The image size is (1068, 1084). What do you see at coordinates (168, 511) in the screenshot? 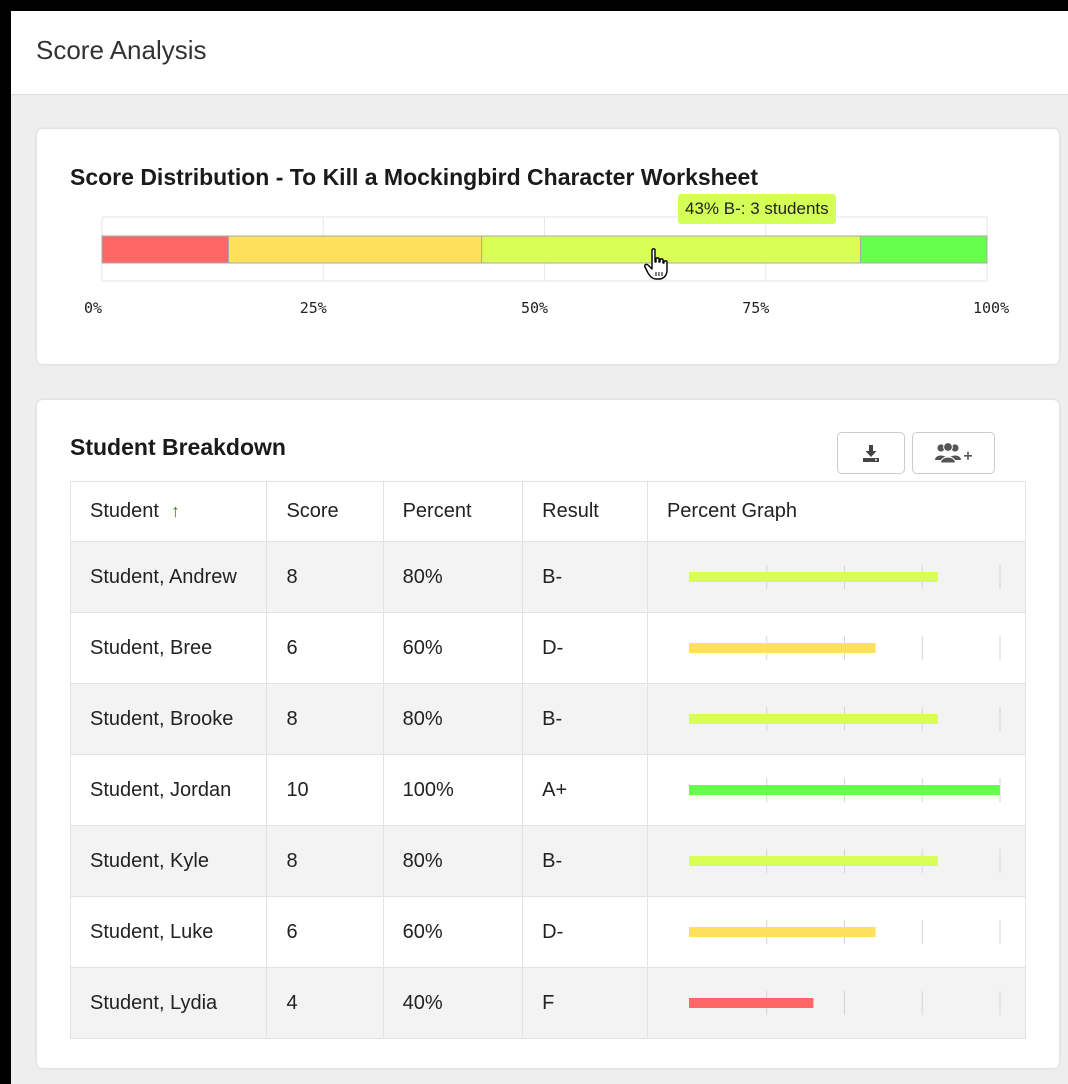
I see `column-header-student: Student ↑` at bounding box center [168, 511].